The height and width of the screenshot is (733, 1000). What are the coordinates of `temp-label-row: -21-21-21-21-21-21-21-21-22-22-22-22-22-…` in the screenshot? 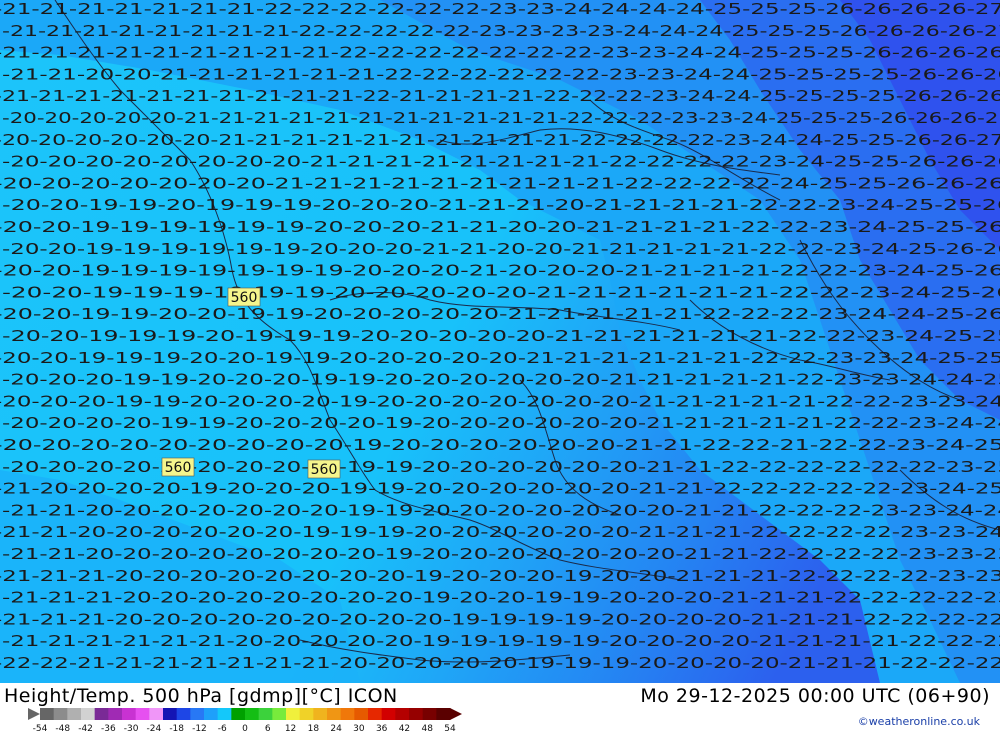 It's located at (501, 31).